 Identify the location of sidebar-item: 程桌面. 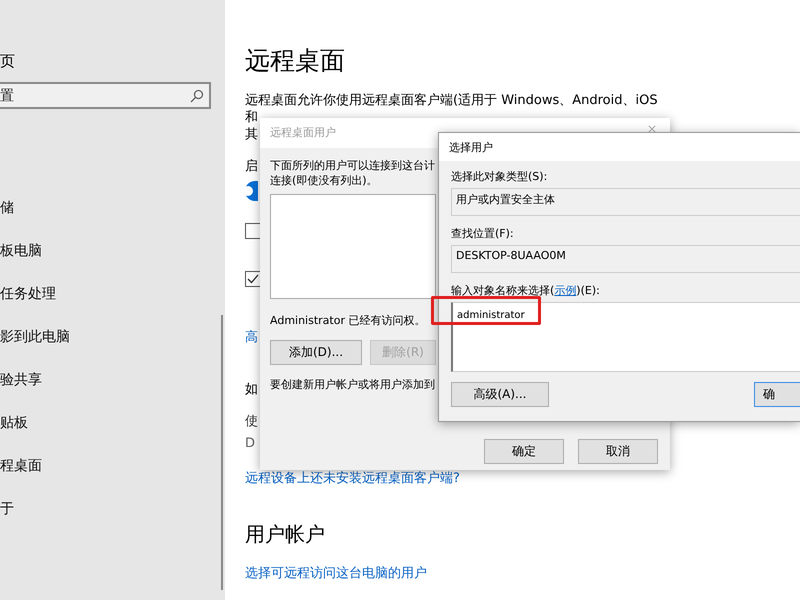
(21, 466).